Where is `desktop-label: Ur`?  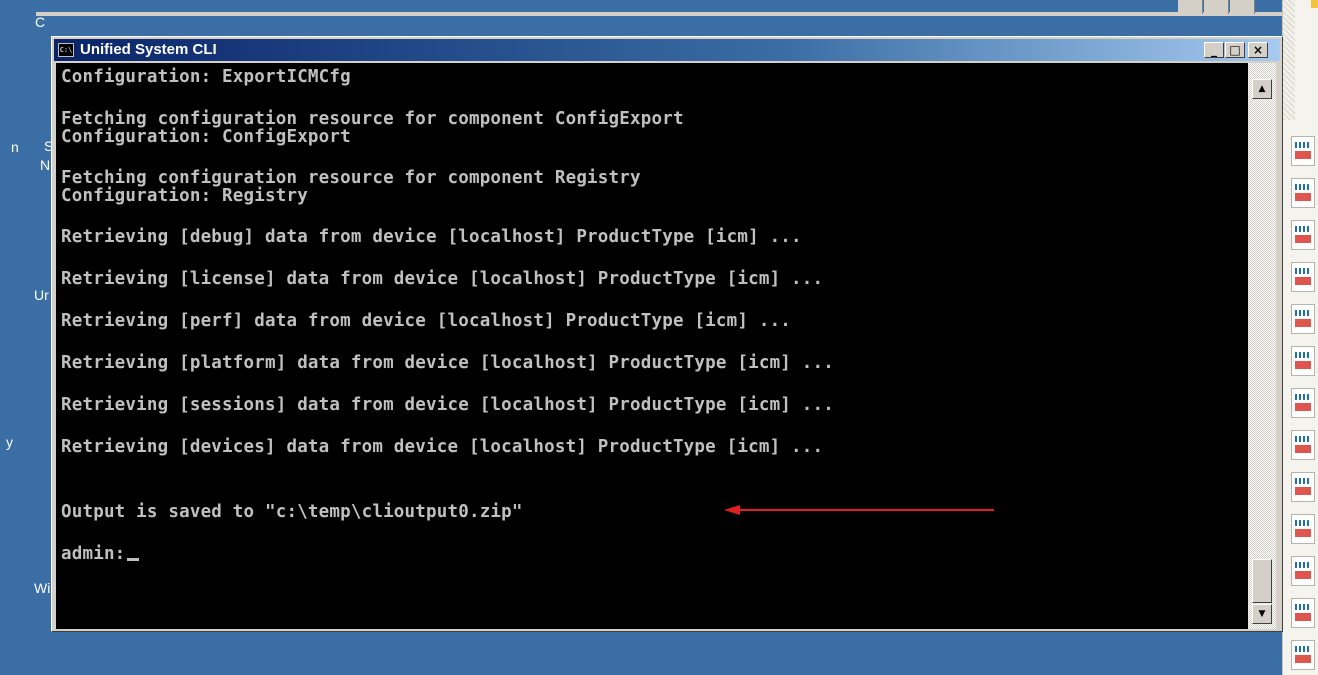 desktop-label: Ur is located at coordinates (41, 295).